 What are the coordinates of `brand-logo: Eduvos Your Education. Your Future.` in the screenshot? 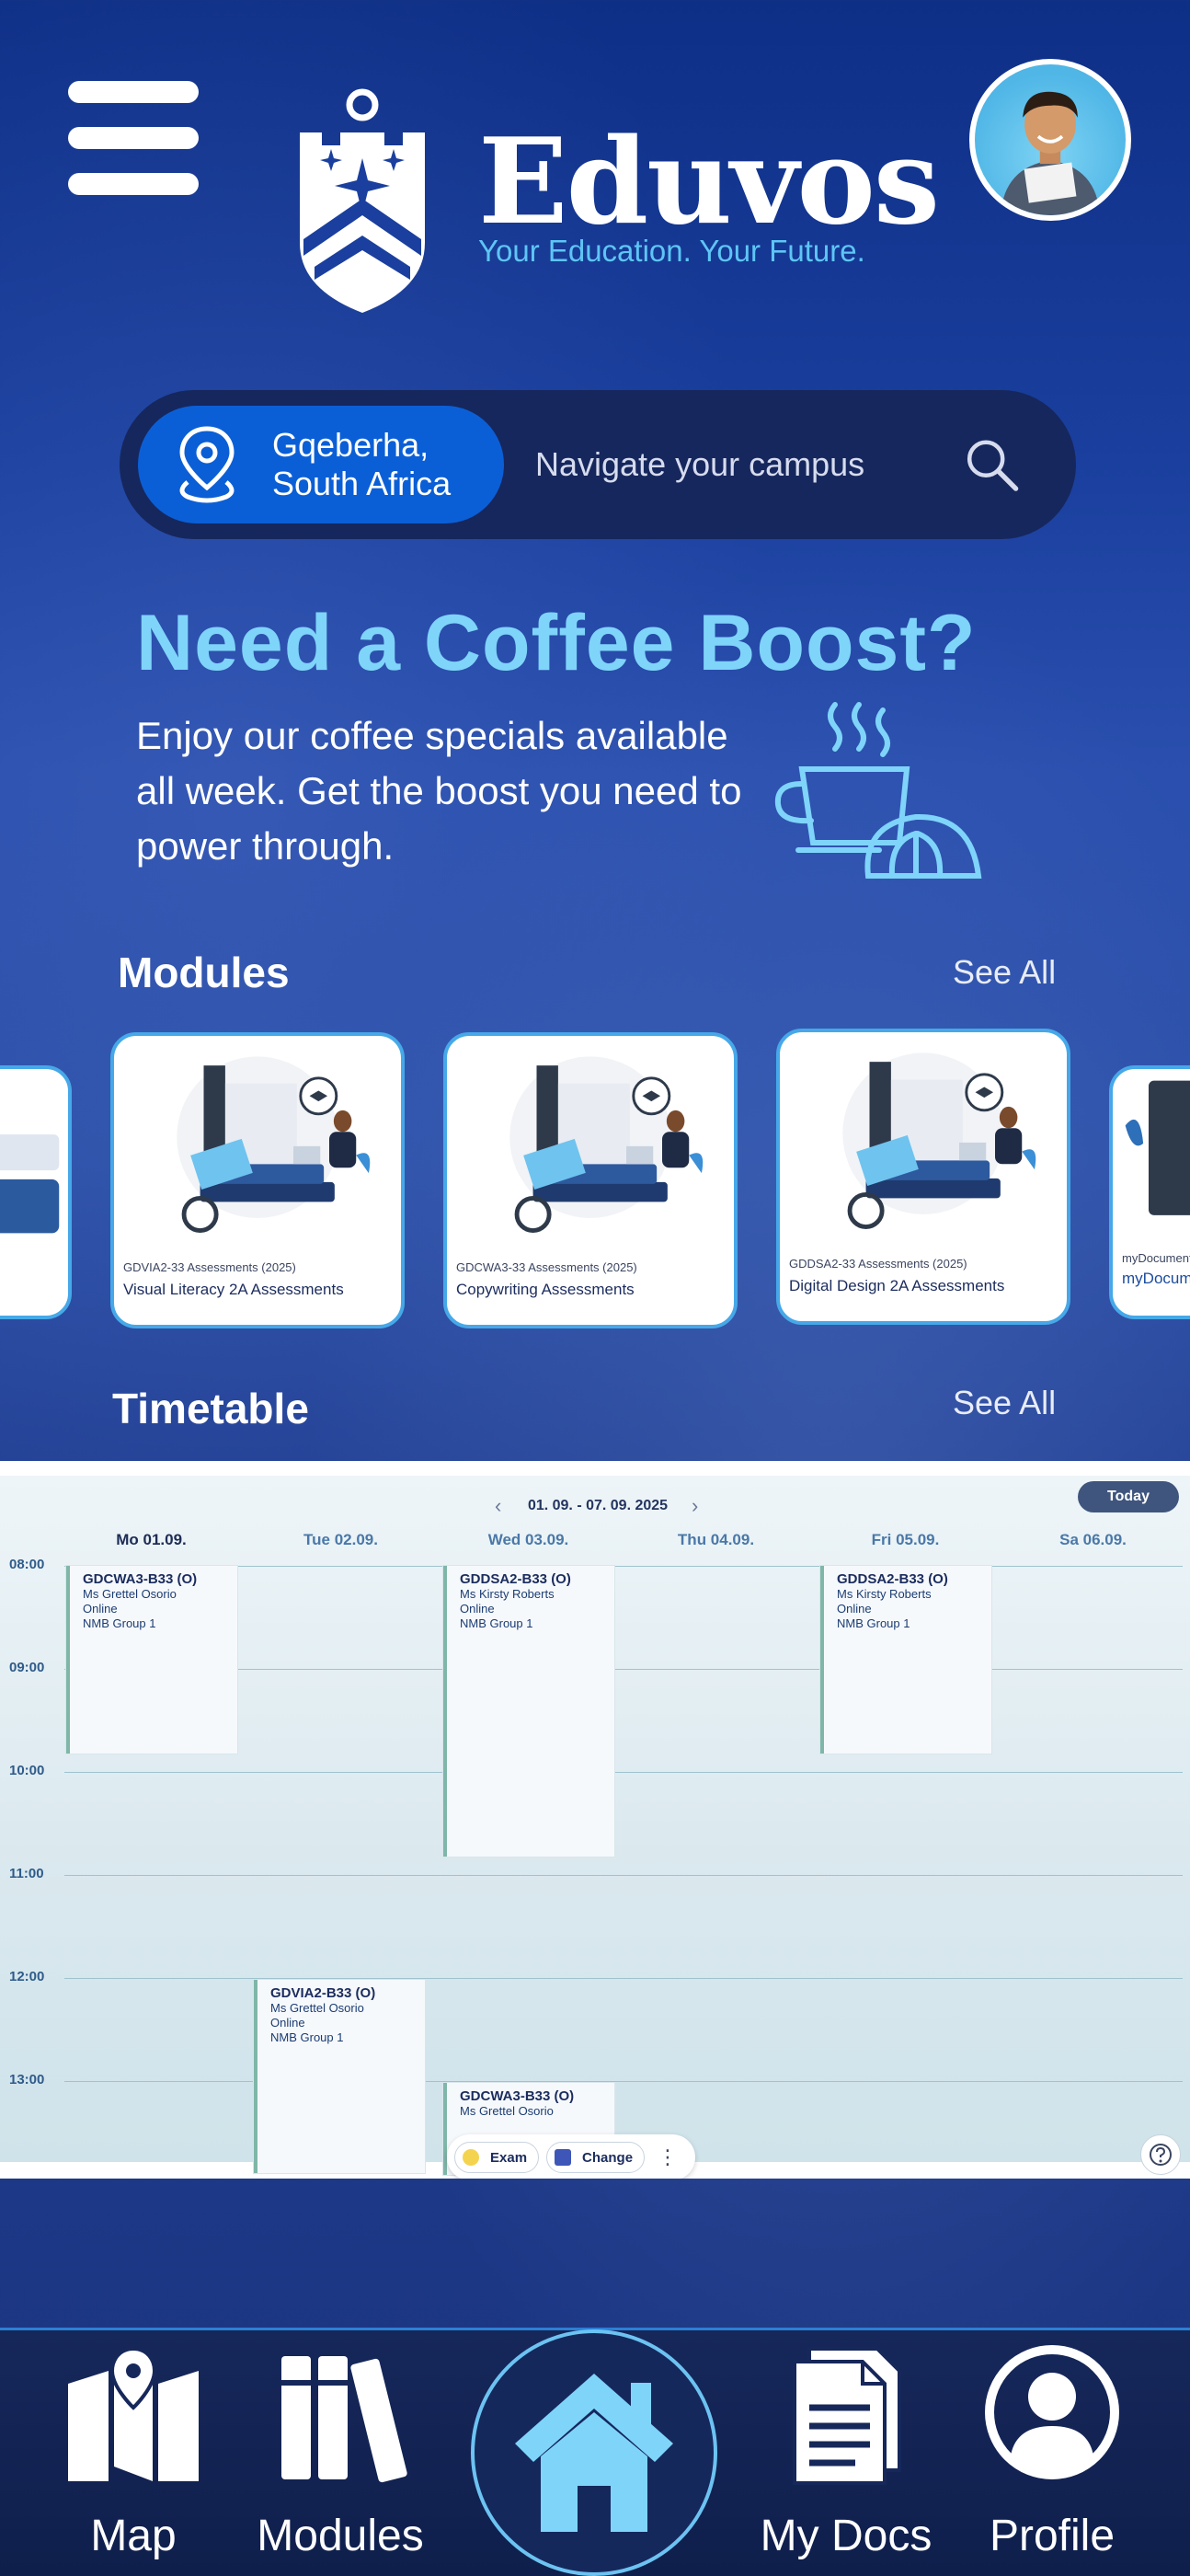 It's located at (617, 201).